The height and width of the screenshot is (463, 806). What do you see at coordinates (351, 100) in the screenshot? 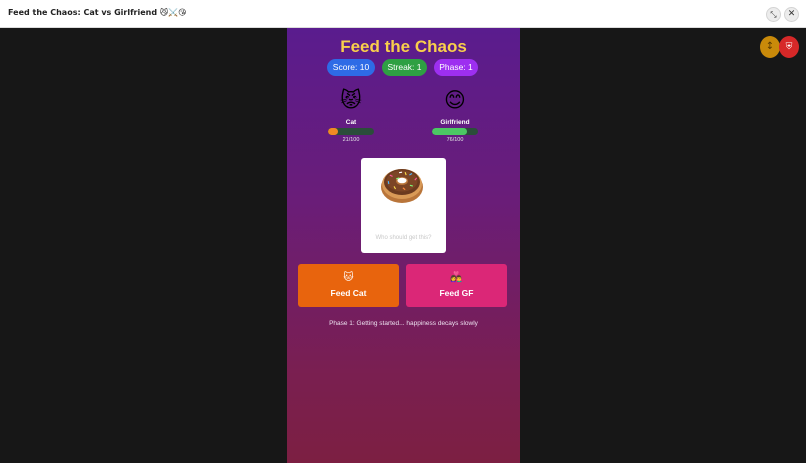
I see `cat-face-icon: 😾` at bounding box center [351, 100].